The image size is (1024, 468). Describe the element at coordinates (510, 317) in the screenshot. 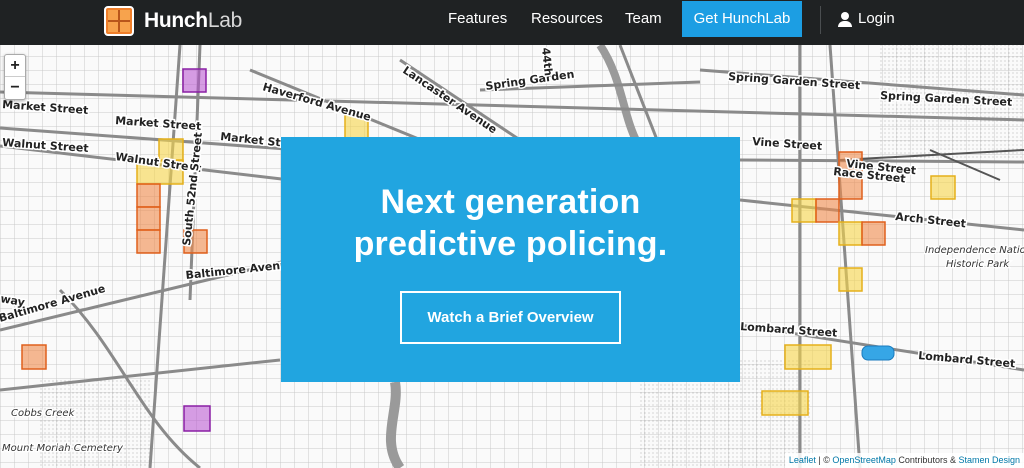

I see `watch-overview-button: Watch a Brief Overview` at that location.